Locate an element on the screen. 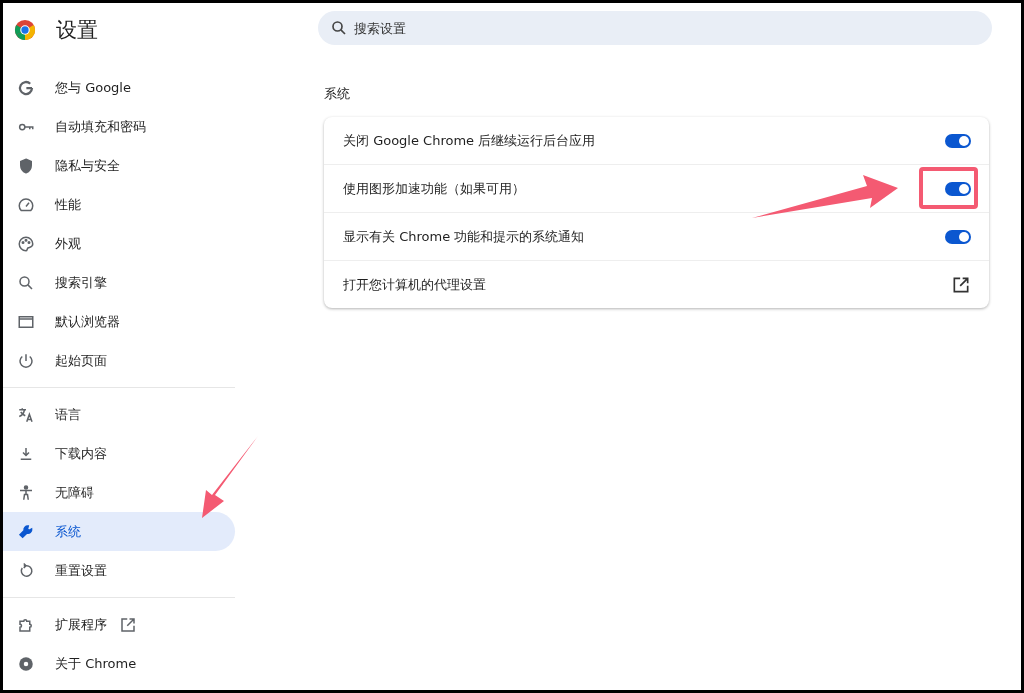 The height and width of the screenshot is (693, 1024). setting-label: 打开您计算机的代理设置 is located at coordinates (414, 284).